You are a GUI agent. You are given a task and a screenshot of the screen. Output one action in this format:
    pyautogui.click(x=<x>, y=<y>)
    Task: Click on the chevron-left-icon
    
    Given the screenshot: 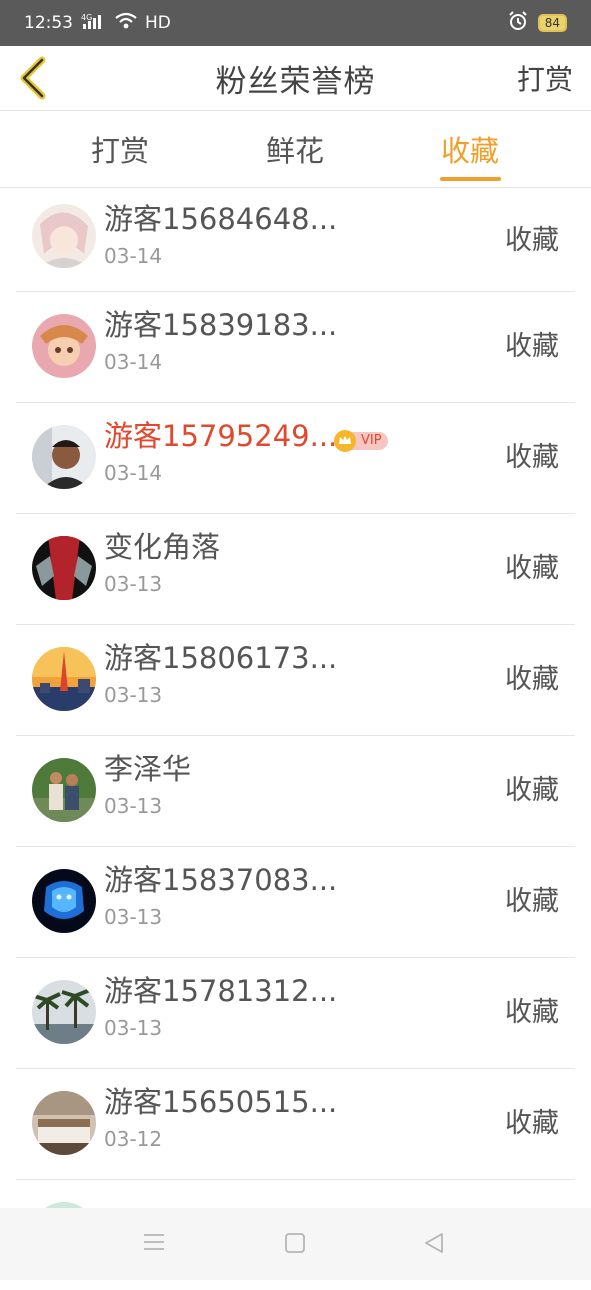 What is the action you would take?
    pyautogui.click(x=33, y=78)
    